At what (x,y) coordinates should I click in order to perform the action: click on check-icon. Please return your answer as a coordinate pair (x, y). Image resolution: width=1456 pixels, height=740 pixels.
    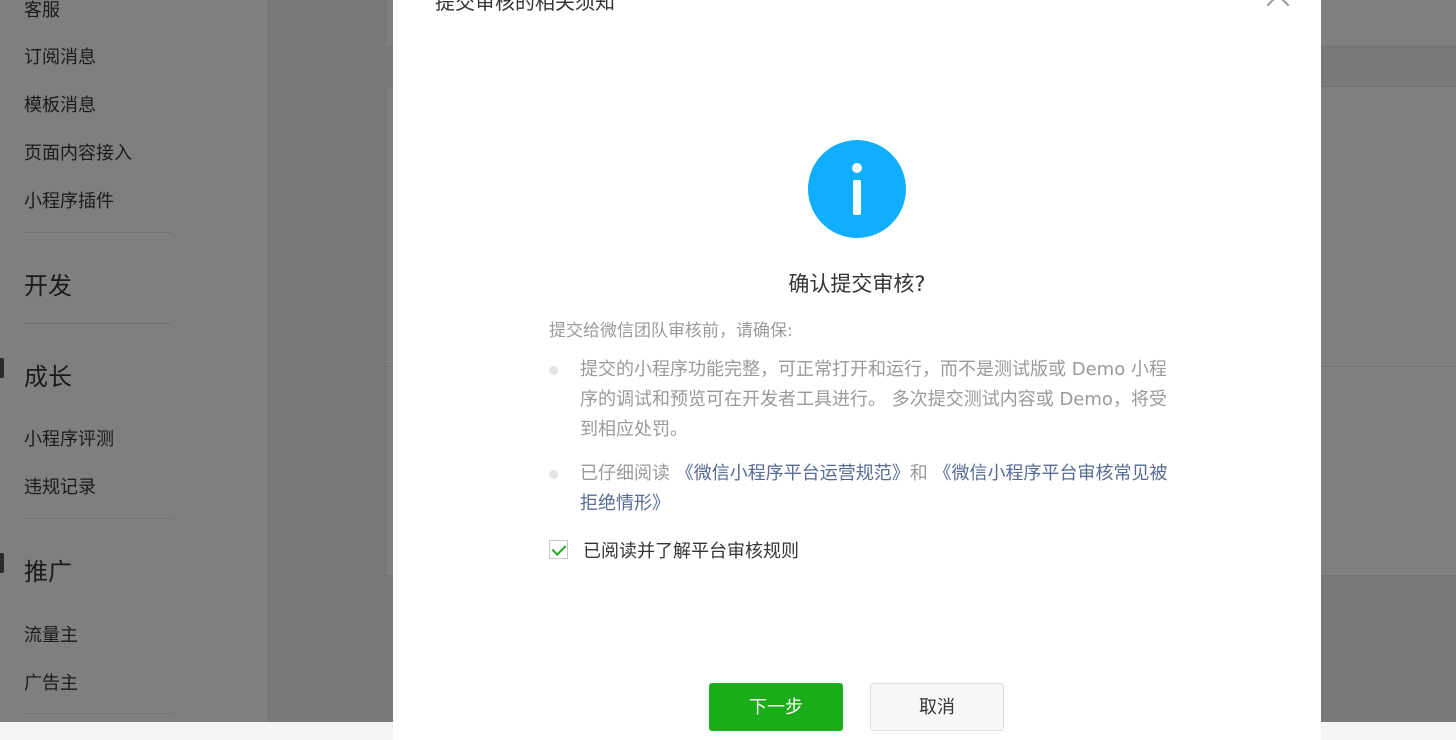
    Looking at the image, I should click on (559, 548).